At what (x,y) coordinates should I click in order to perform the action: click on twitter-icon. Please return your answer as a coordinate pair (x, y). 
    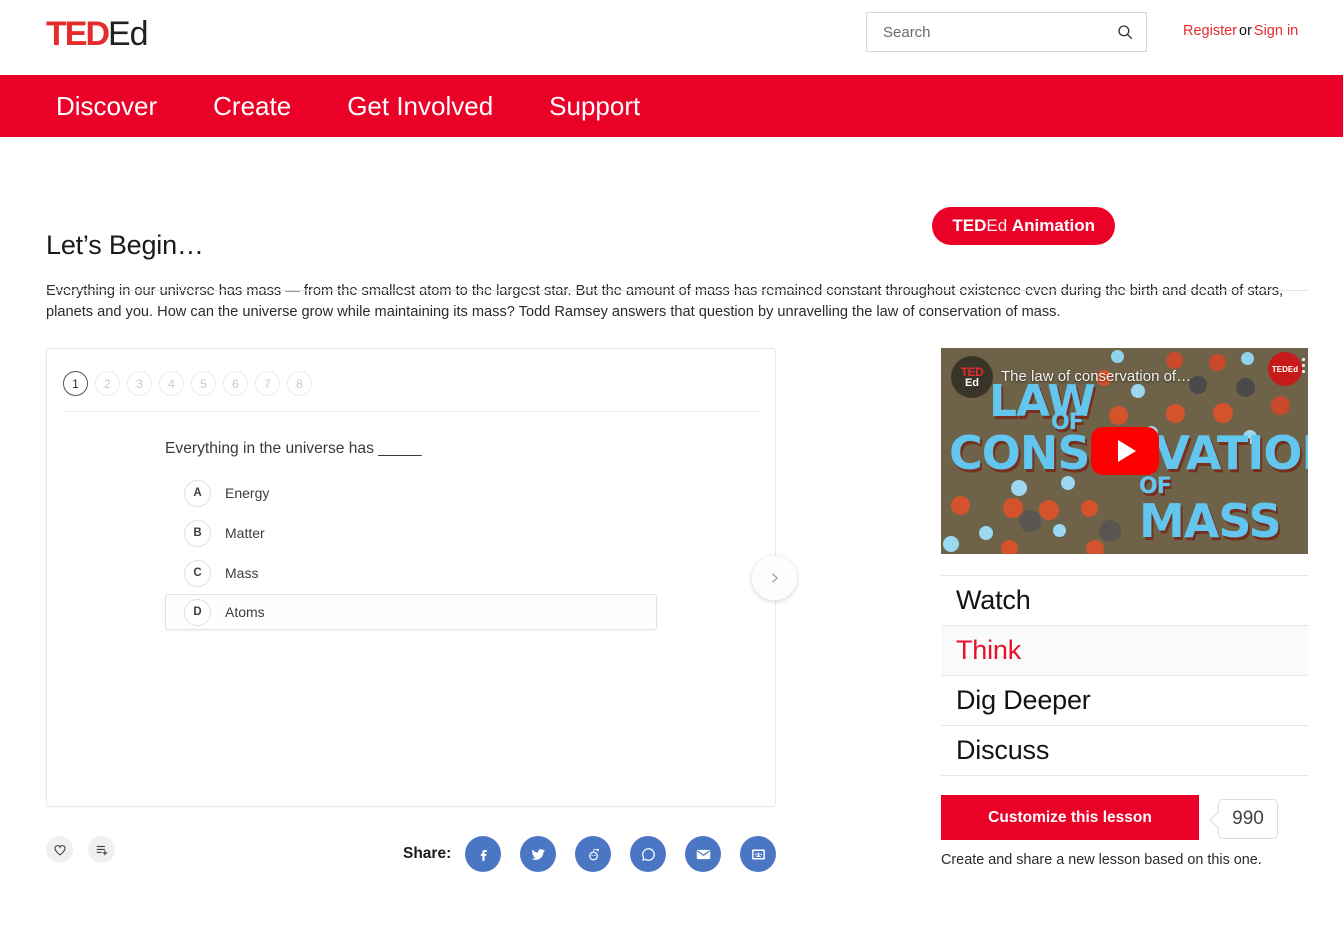
    Looking at the image, I should click on (538, 854).